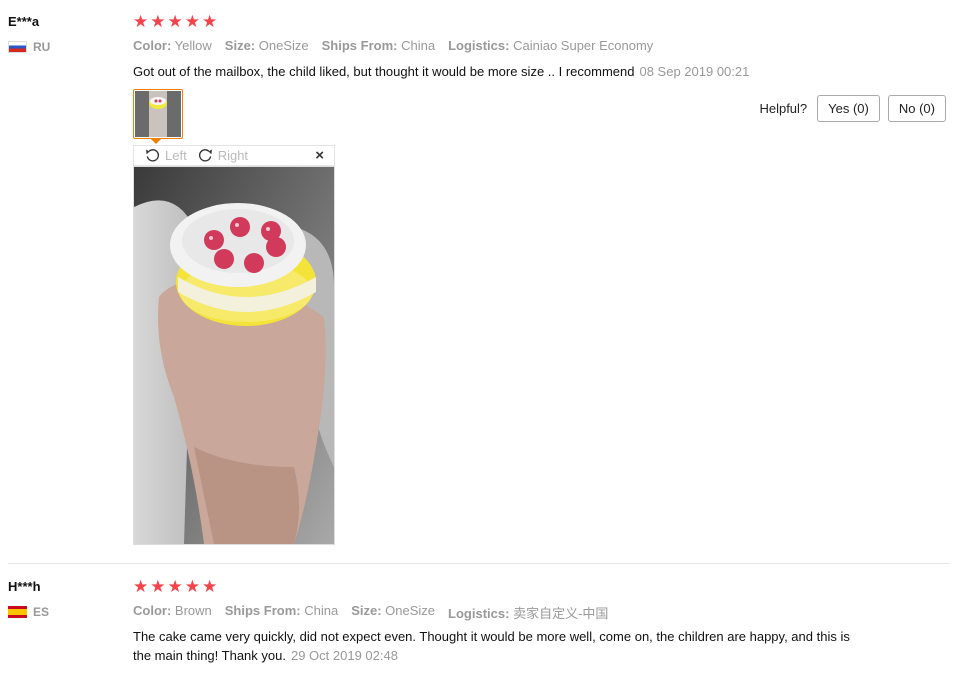 The image size is (972, 675). What do you see at coordinates (783, 108) in the screenshot?
I see `helpful-label: Helpful?` at bounding box center [783, 108].